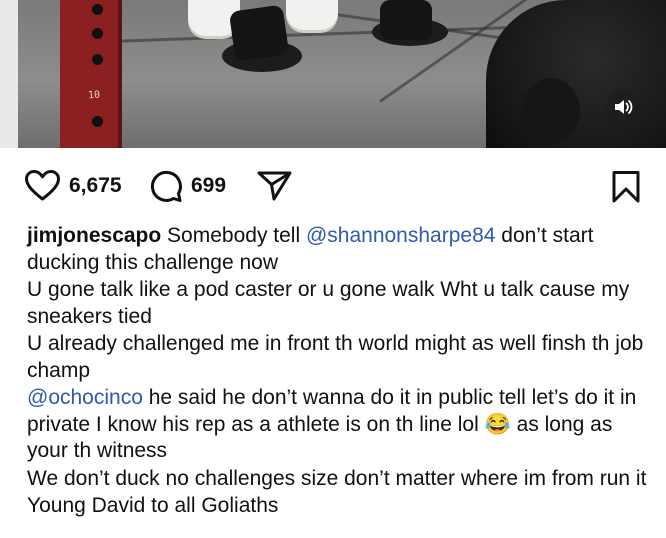  What do you see at coordinates (187, 186) in the screenshot?
I see `comment-group: 699` at bounding box center [187, 186].